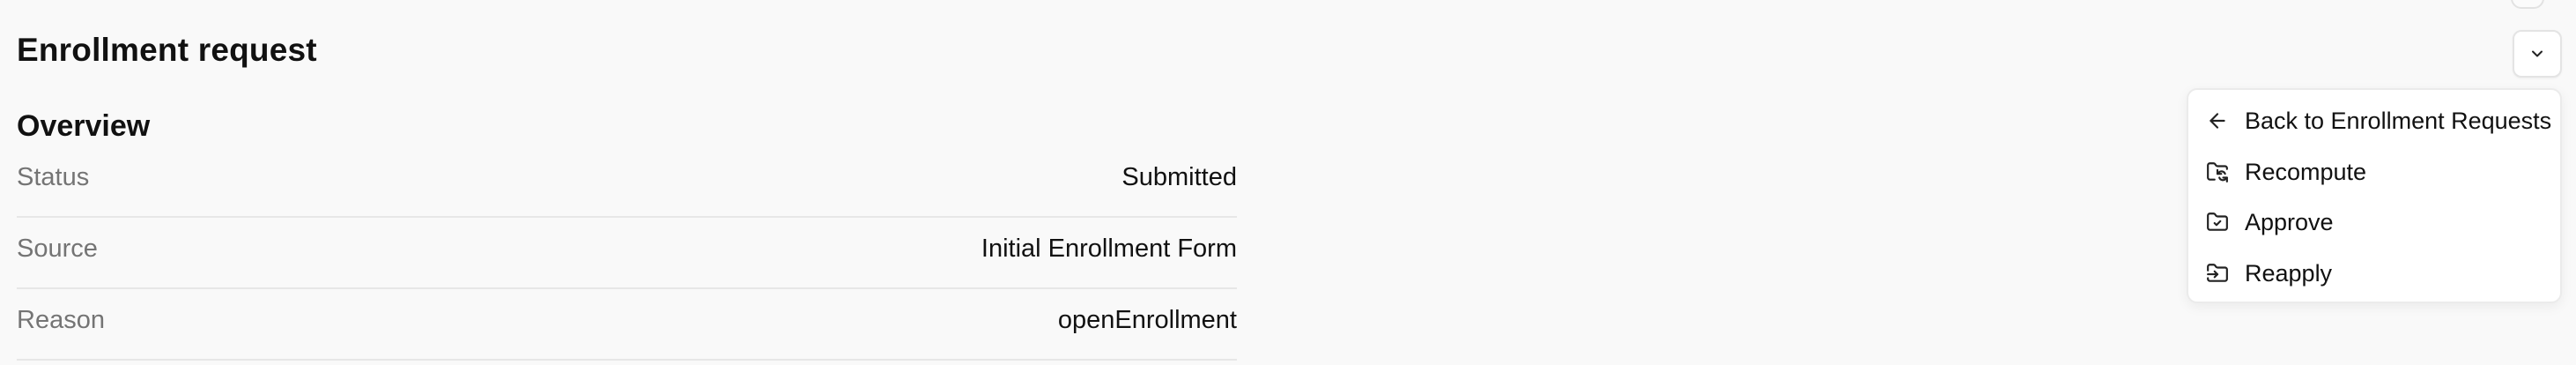 The height and width of the screenshot is (365, 2576). I want to click on menu-item-label: Approve, so click(2289, 222).